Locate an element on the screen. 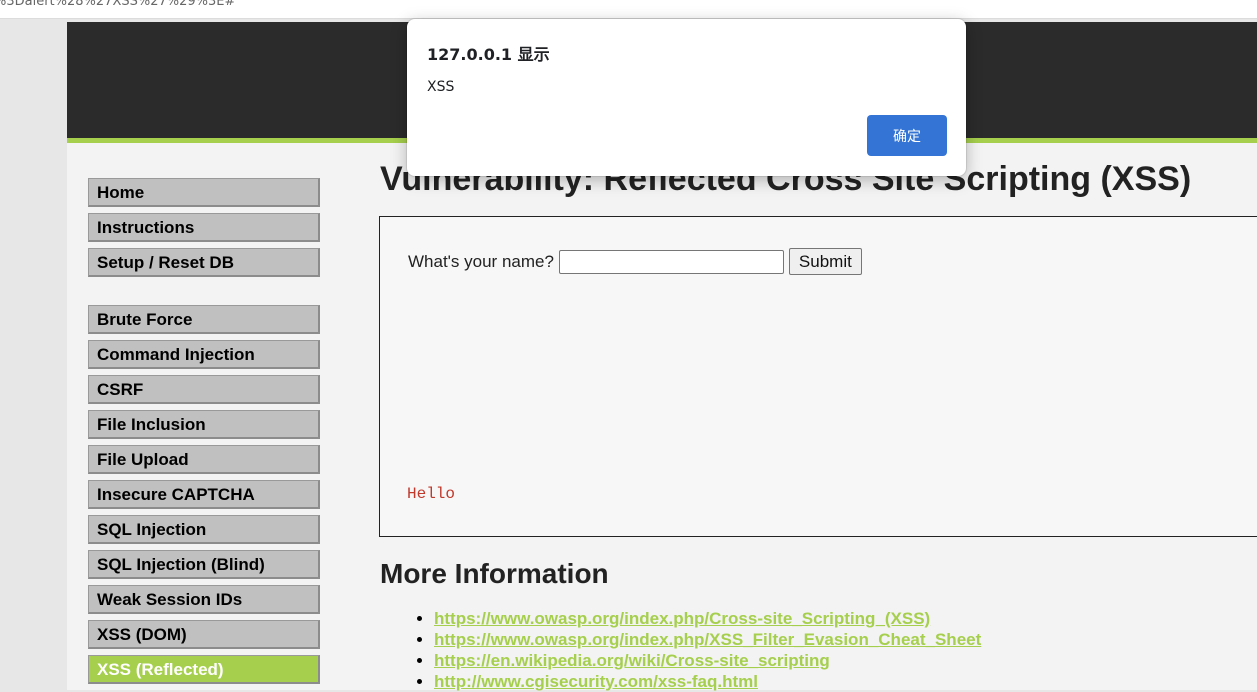 This screenshot has width=1257, height=692. menu-item-weak-session-ids: Weak Session IDs is located at coordinates (204, 599).